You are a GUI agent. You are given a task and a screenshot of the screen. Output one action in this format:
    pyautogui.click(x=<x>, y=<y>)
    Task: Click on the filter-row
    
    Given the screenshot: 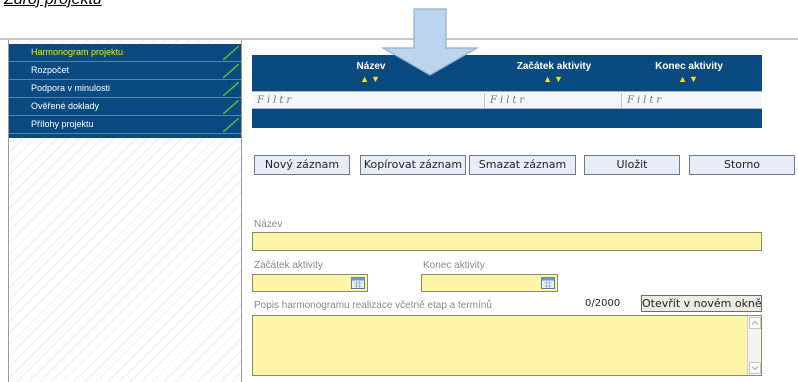 What is the action you would take?
    pyautogui.click(x=507, y=100)
    